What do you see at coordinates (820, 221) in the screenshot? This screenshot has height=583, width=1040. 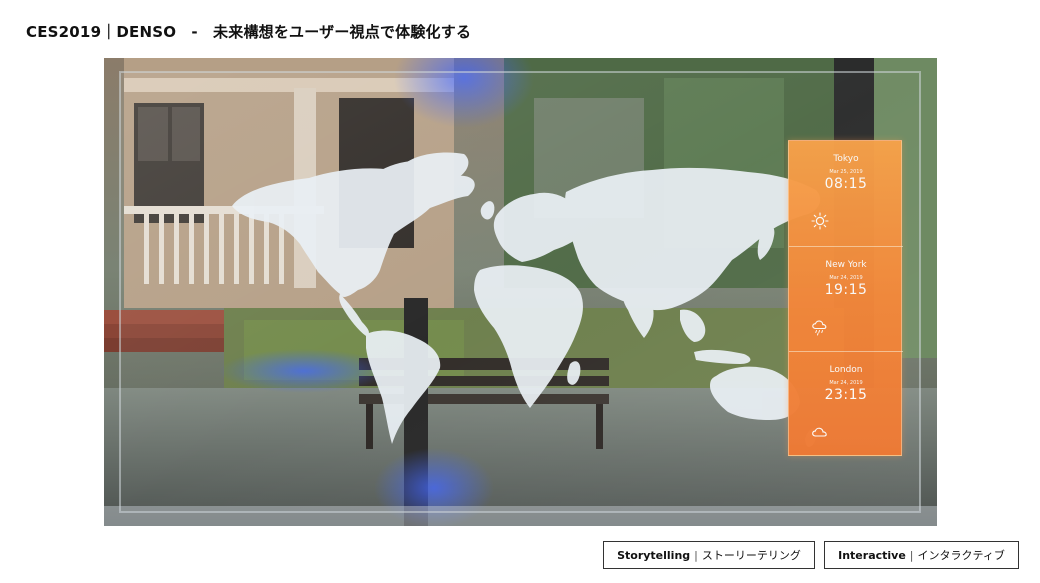 I see `sun-icon` at bounding box center [820, 221].